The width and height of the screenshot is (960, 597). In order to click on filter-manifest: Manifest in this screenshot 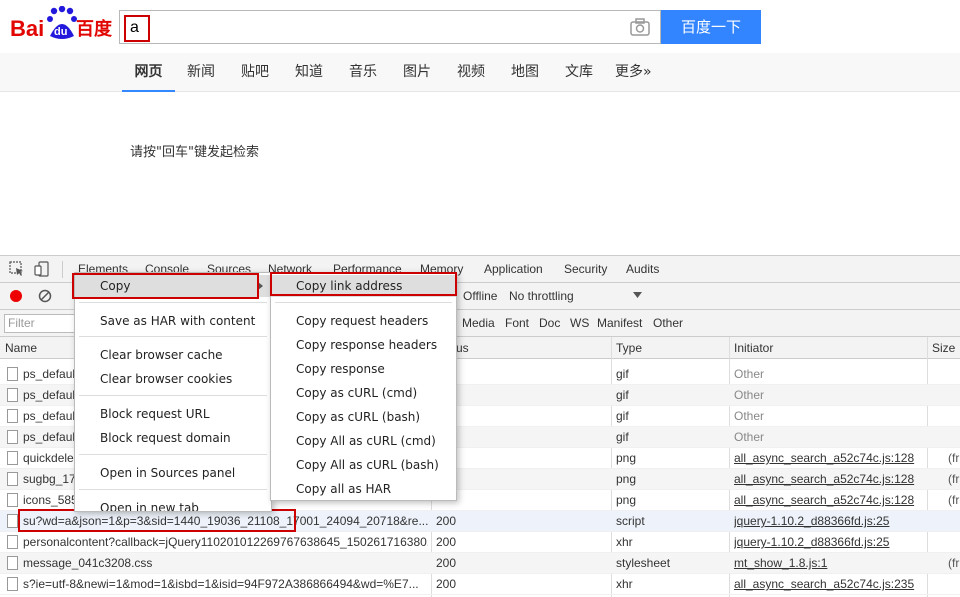, I will do `click(619, 323)`.